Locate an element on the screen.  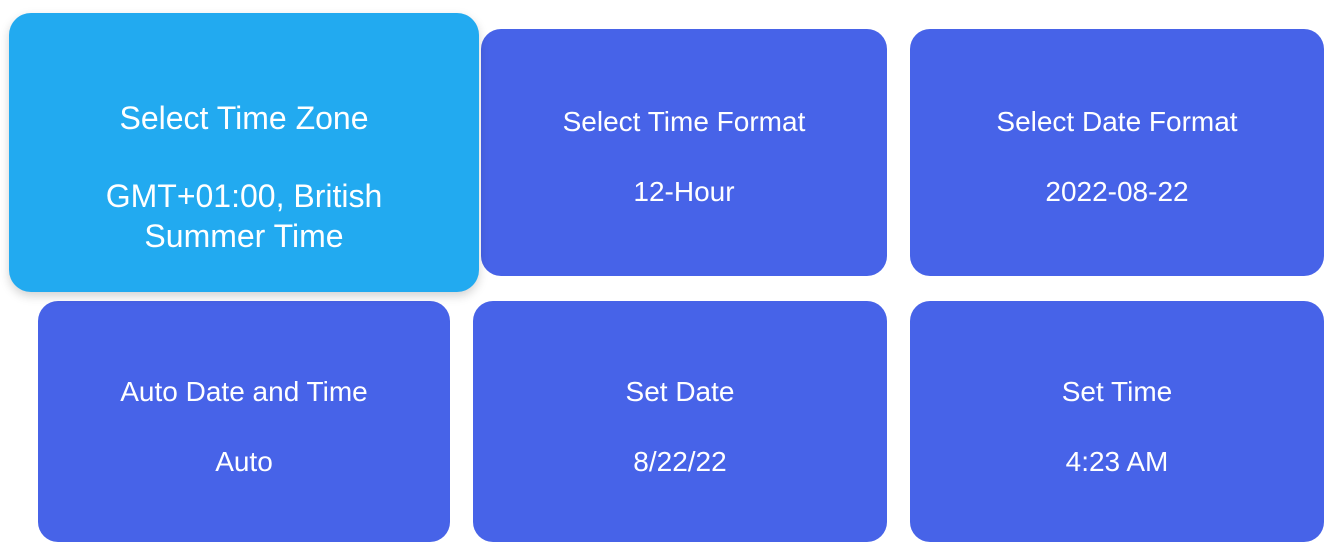
set-time-title: Set Time is located at coordinates (1117, 391).